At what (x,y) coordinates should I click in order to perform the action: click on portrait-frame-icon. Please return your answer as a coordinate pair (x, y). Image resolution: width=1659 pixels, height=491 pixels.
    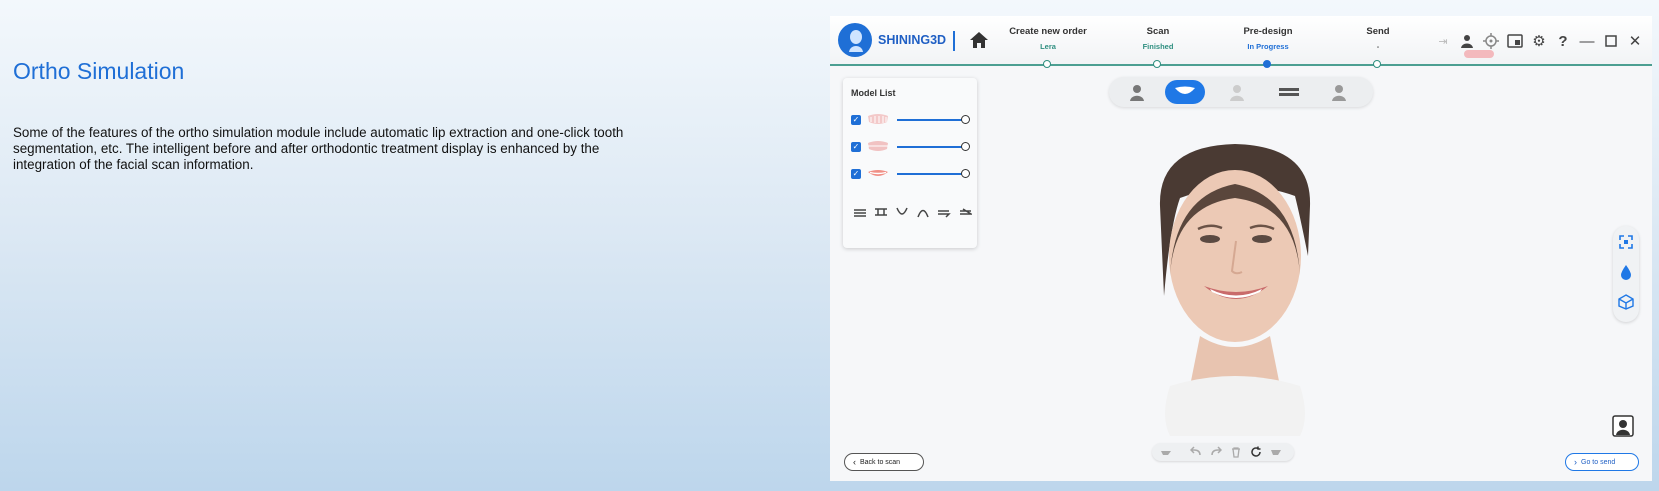
    Looking at the image, I should click on (1623, 426).